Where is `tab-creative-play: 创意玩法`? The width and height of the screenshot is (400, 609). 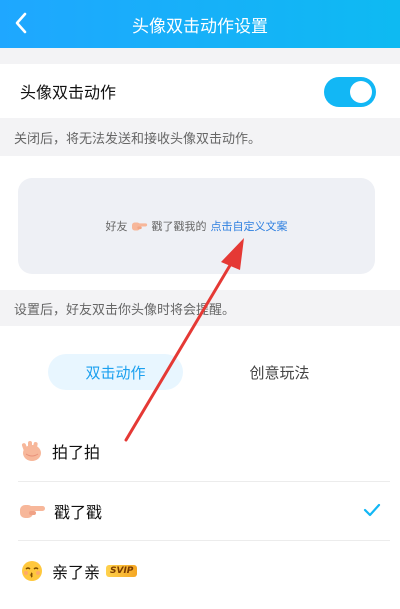 tab-creative-play: 创意玩法 is located at coordinates (279, 372).